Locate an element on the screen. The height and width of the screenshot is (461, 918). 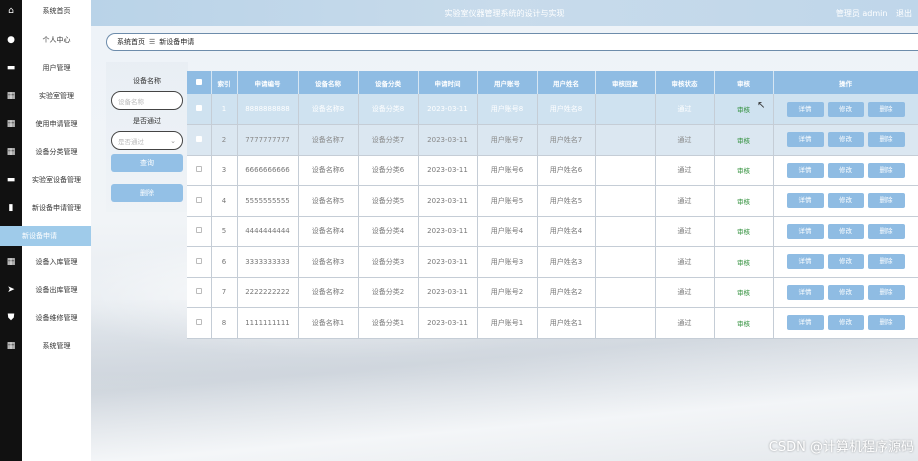
username: 管理员 admin is located at coordinates (861, 13).